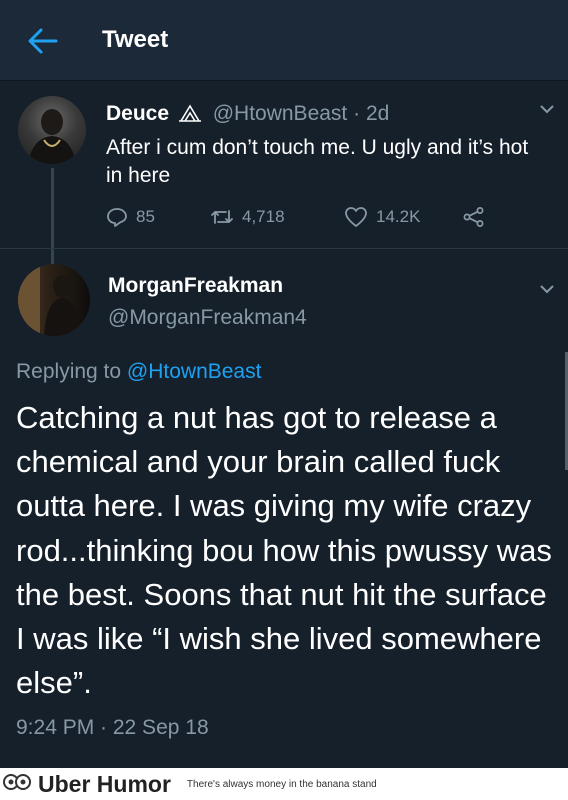 The height and width of the screenshot is (800, 568). I want to click on replying-to-handle-link: @HtownBeast, so click(194, 371).